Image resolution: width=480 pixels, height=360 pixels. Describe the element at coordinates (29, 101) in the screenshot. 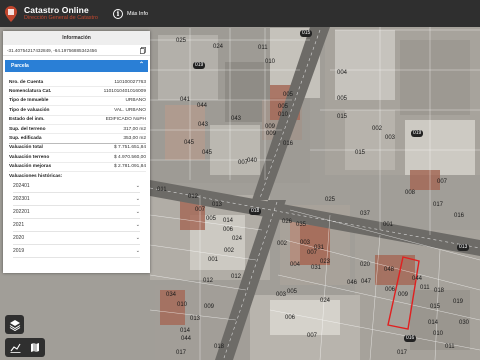

I see `attribute-key: Tipo de Inmueble` at that location.